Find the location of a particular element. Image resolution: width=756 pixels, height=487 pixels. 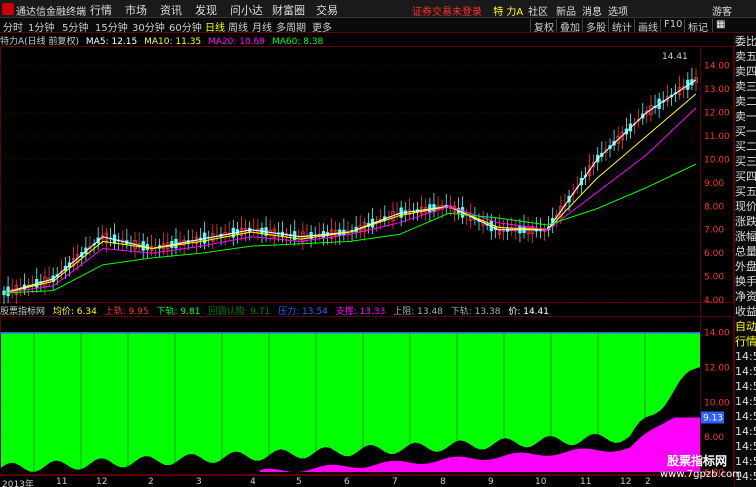

right-panel-item: 外盘 is located at coordinates (745, 266).